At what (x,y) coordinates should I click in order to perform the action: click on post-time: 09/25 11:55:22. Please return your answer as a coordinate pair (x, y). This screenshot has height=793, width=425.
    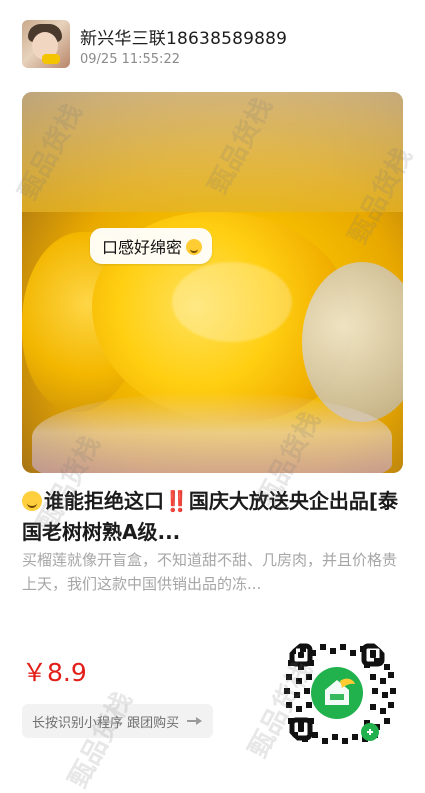
    Looking at the image, I should click on (130, 59).